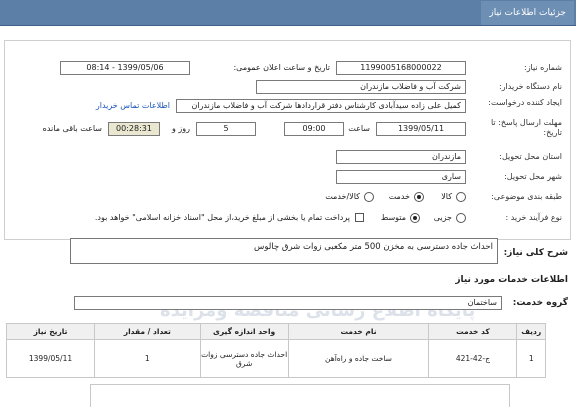 The width and height of the screenshot is (576, 407). I want to click on cell-need-date: 1399/05/11, so click(50, 358).